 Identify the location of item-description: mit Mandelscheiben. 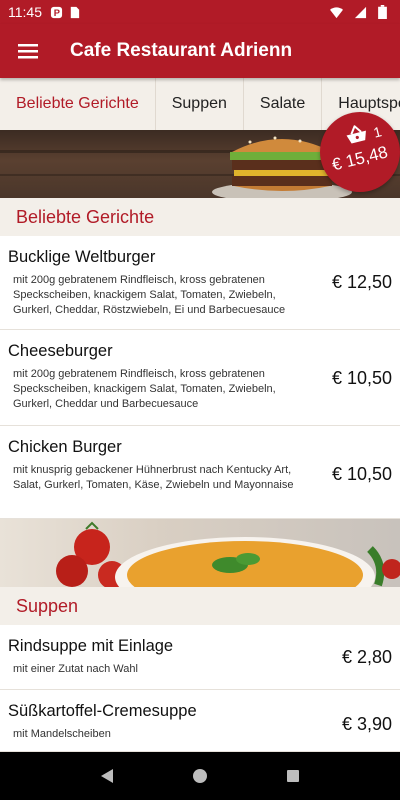
(62, 734).